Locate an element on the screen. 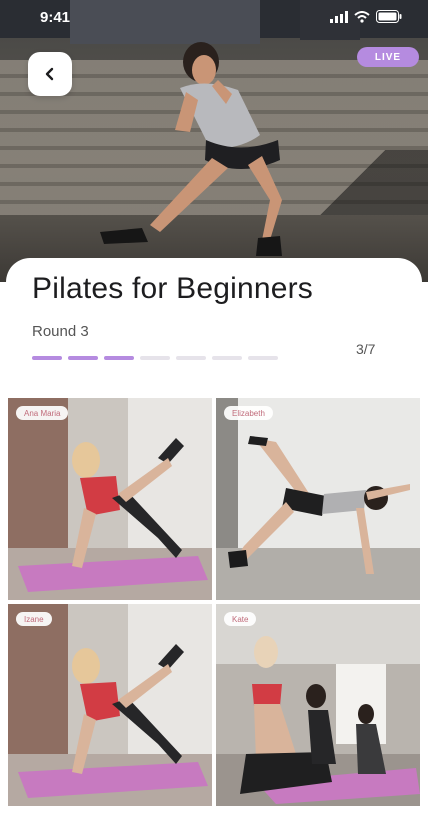 The image size is (428, 816). participant-name-tag: Elizabeth is located at coordinates (248, 413).